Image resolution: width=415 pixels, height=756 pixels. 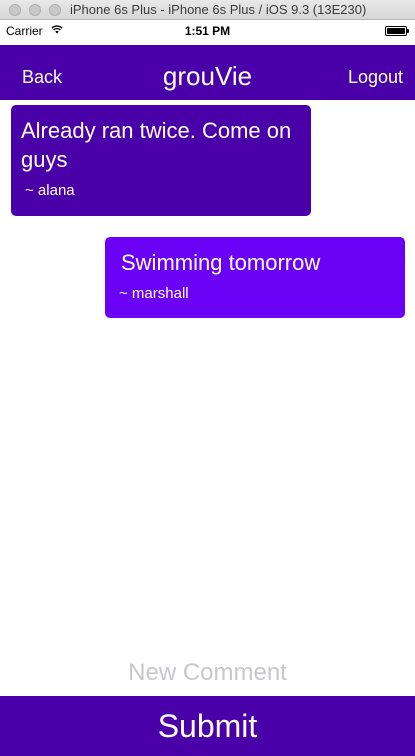 I want to click on comment-author: ~ alana, so click(x=50, y=190).